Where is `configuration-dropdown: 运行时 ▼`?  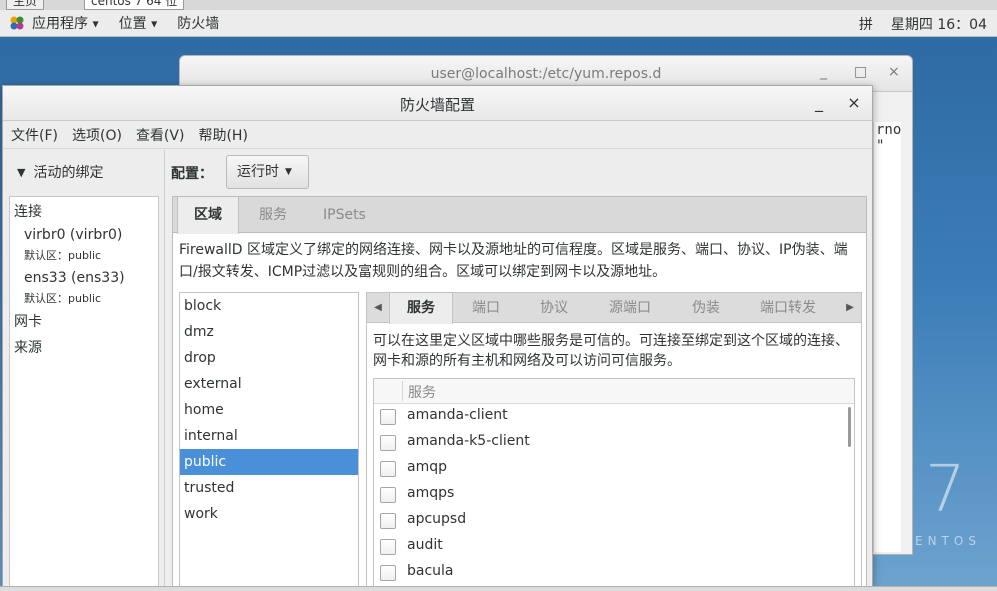 configuration-dropdown: 运行时 ▼ is located at coordinates (267, 172).